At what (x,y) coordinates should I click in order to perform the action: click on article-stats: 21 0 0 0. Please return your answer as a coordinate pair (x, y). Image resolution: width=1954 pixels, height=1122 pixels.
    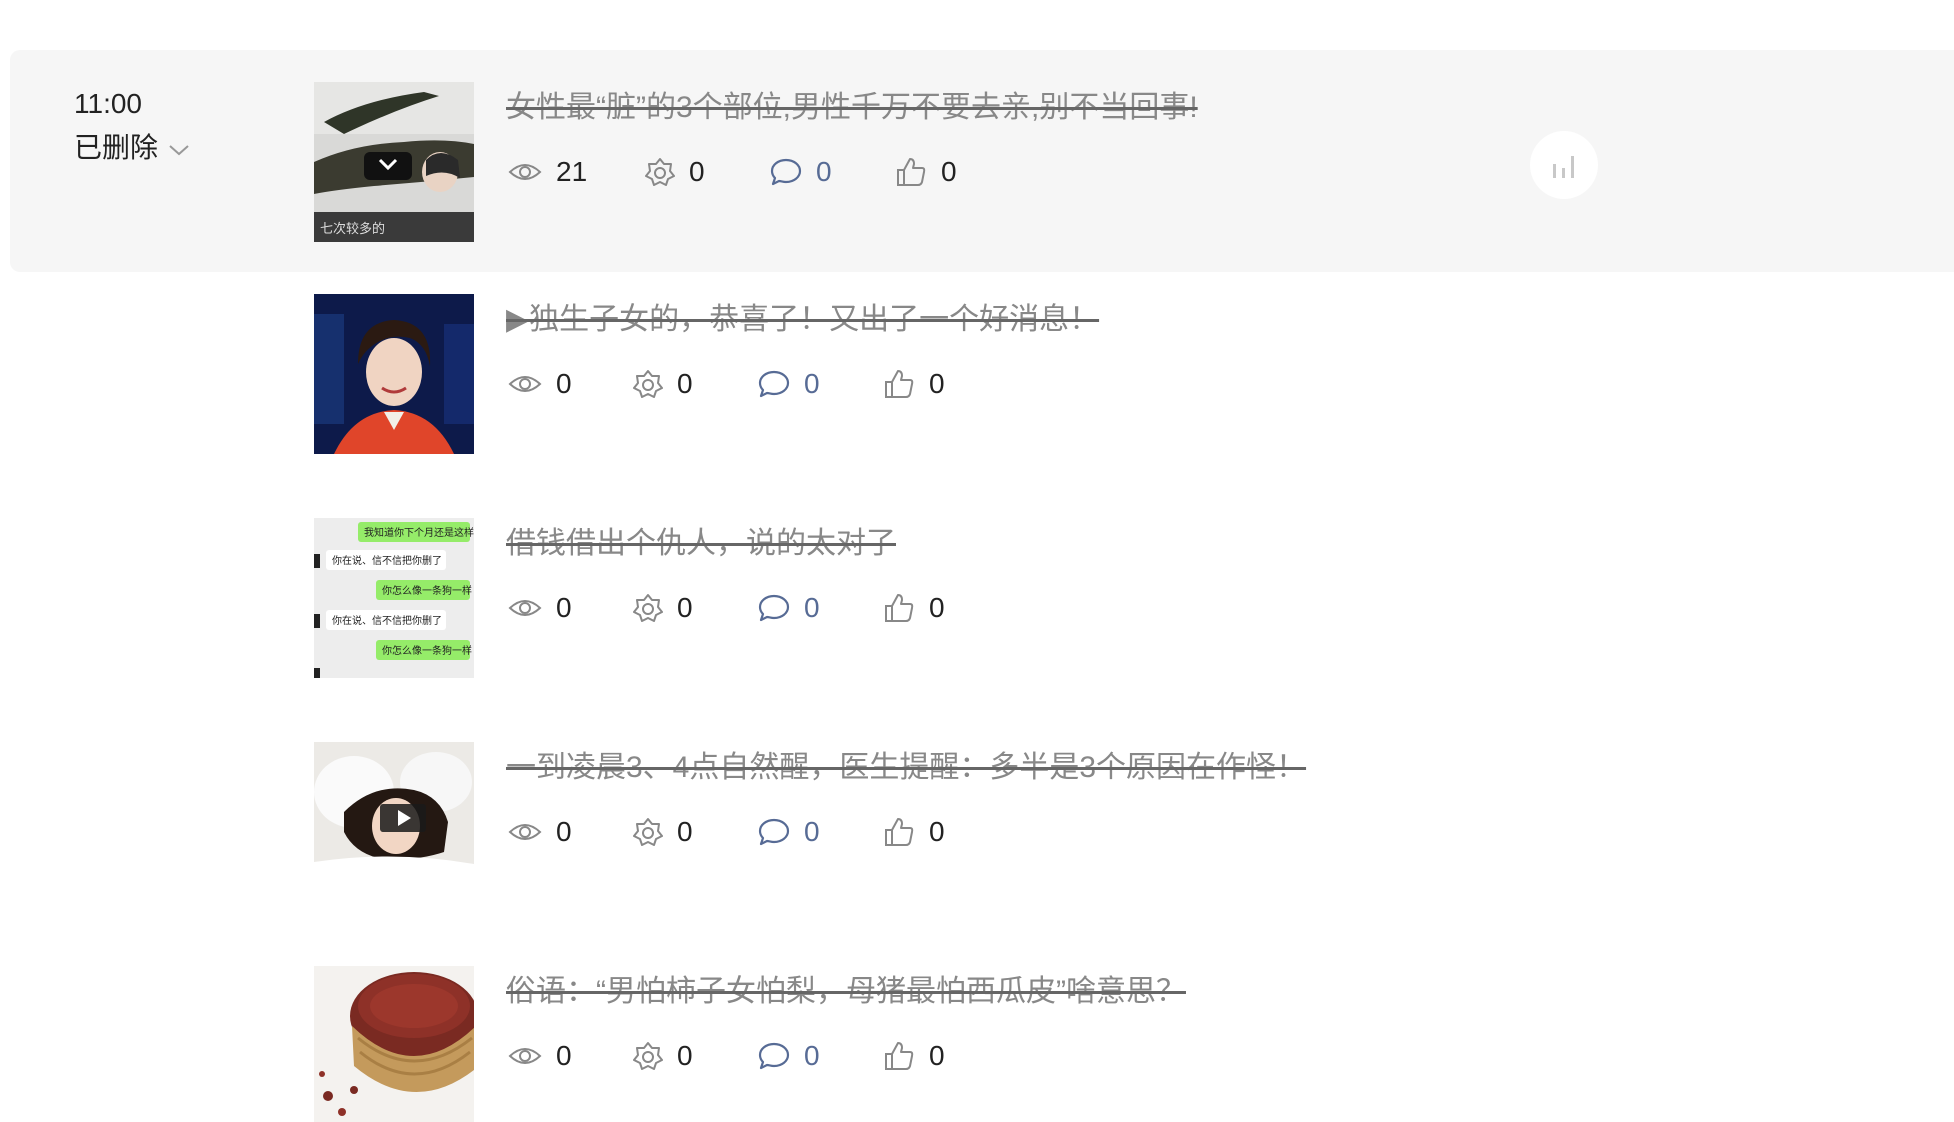
    Looking at the image, I should click on (732, 172).